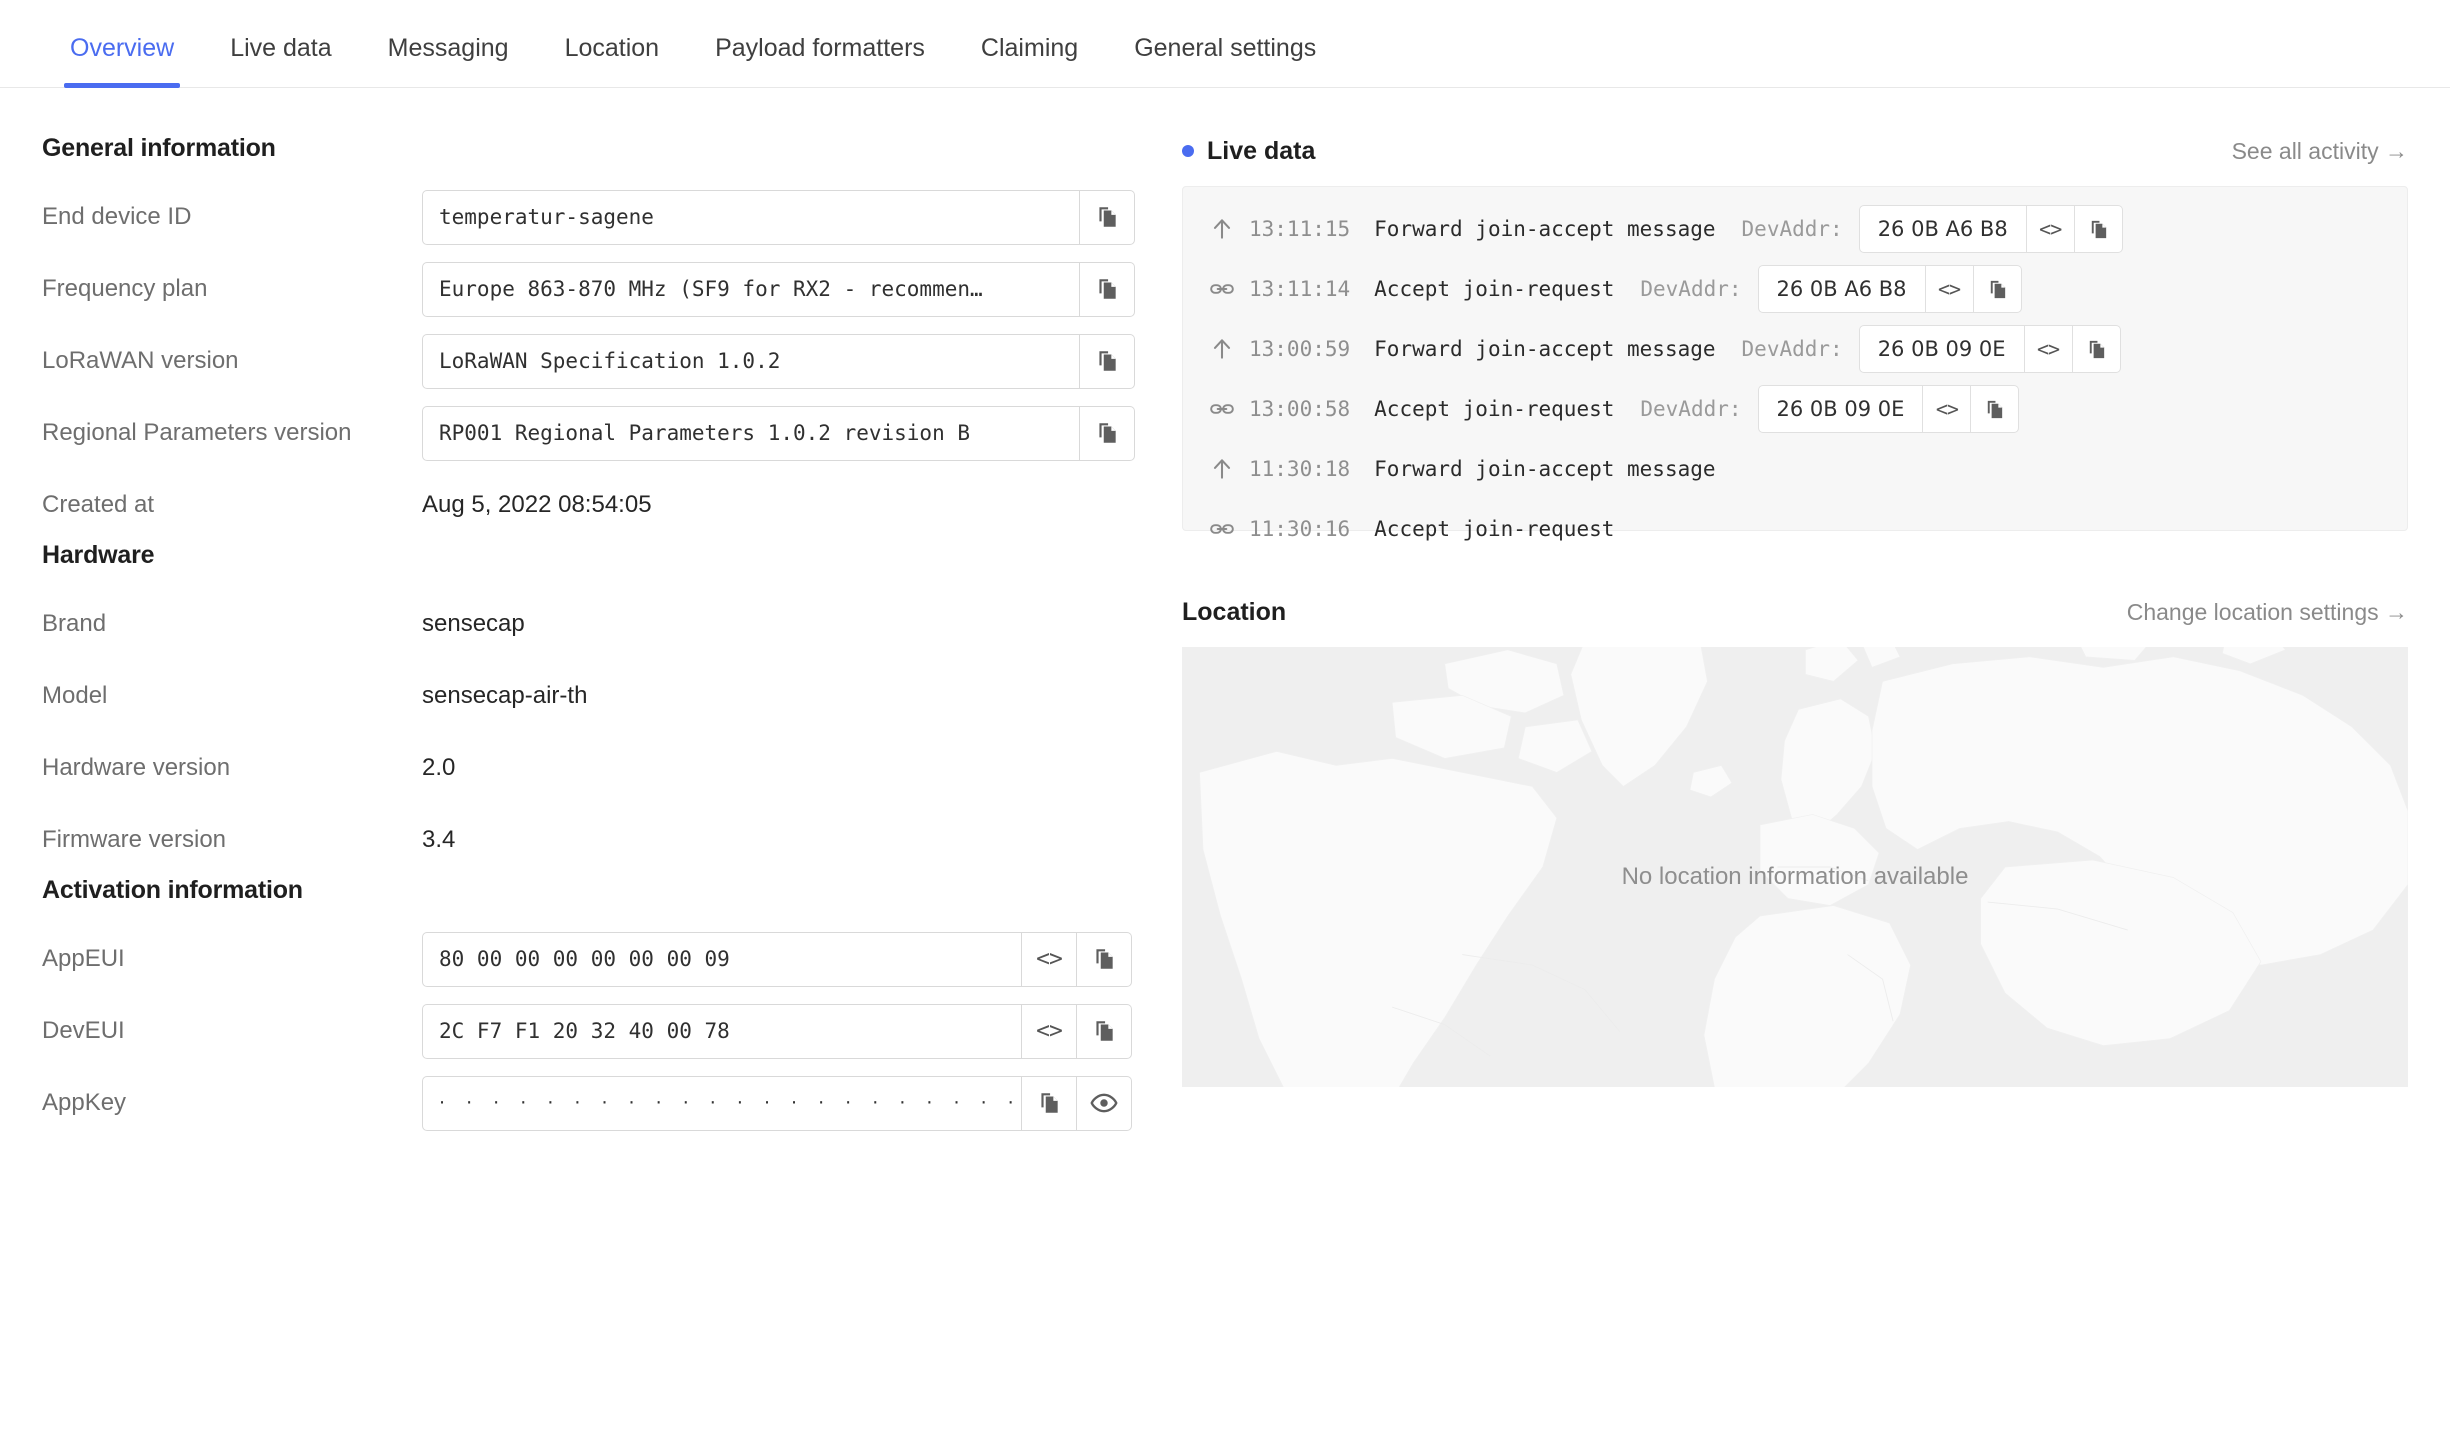 This screenshot has width=2450, height=1436. I want to click on live-status-dot-icon, so click(1188, 151).